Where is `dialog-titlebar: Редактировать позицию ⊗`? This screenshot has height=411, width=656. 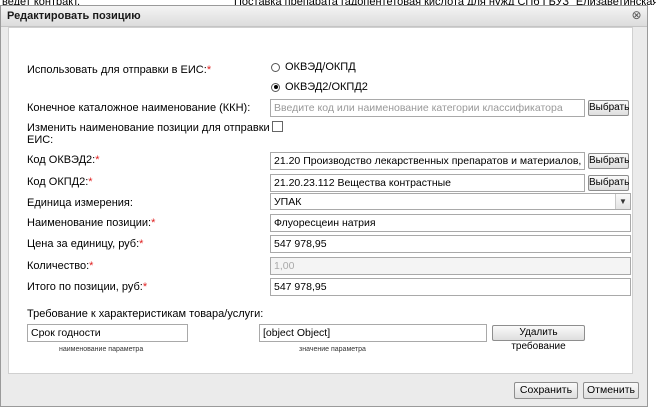 dialog-titlebar: Редактировать позицию ⊗ is located at coordinates (324, 16).